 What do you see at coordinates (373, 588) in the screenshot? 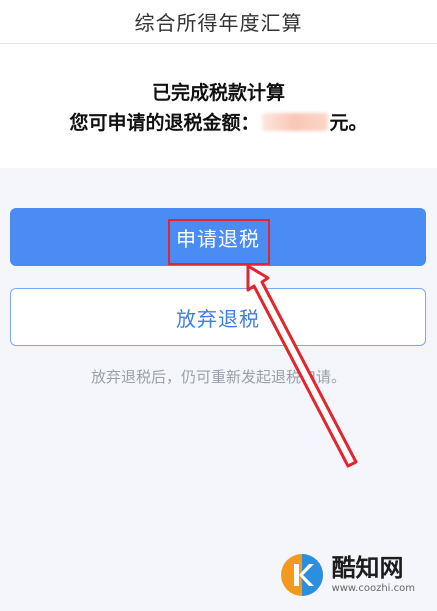
I see `watermark-url: www.coozhi.com` at bounding box center [373, 588].